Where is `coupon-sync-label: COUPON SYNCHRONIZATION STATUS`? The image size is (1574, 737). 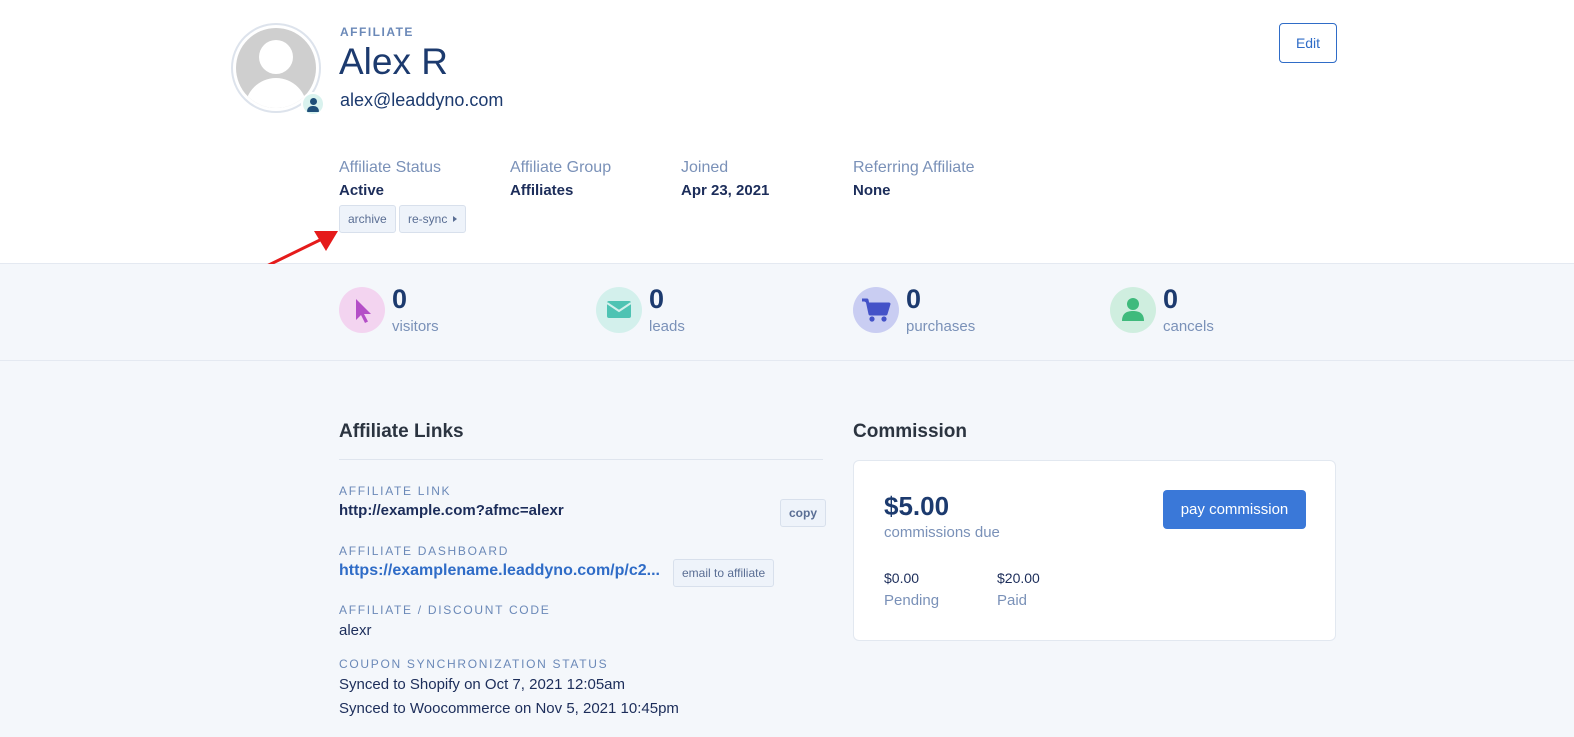
coupon-sync-label: COUPON SYNCHRONIZATION STATUS is located at coordinates (474, 664).